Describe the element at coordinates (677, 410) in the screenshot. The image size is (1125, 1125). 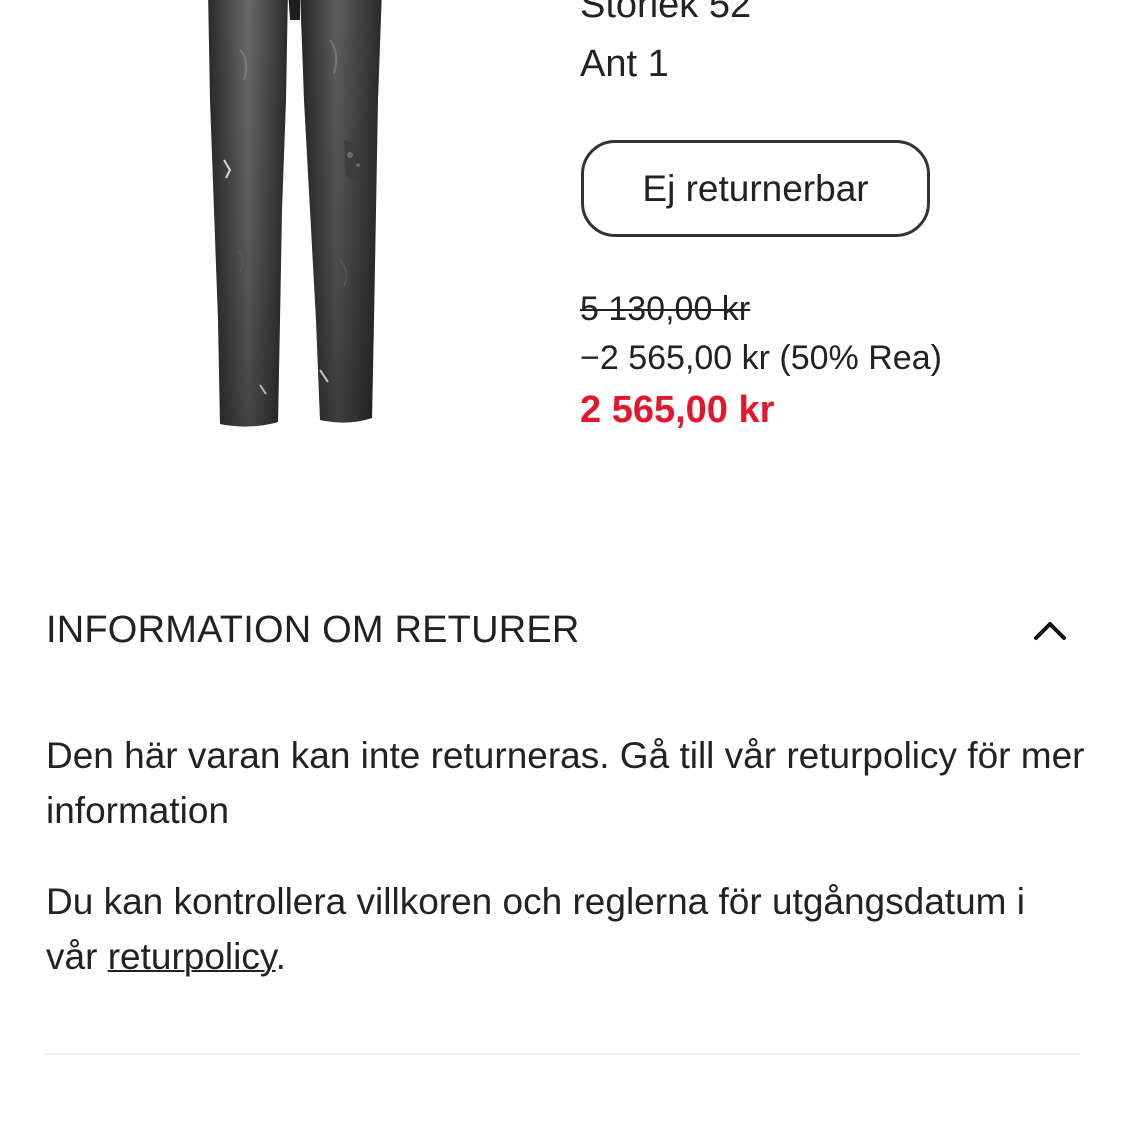
I see `final-price: 2 565,00 kr` at that location.